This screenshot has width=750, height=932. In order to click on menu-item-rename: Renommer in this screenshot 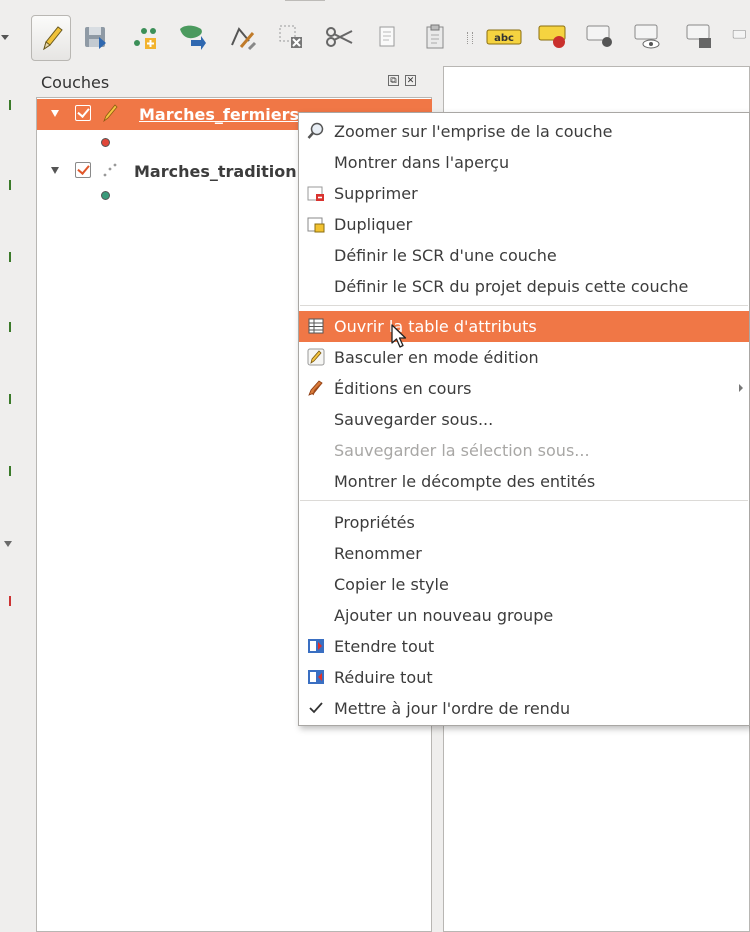, I will do `click(524, 553)`.